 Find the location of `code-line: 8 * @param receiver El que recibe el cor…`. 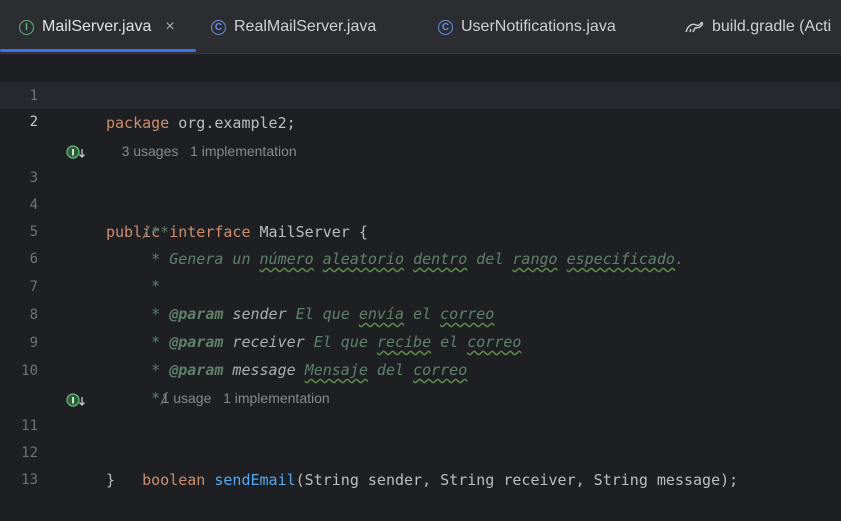

code-line: 8 * @param receiver El que recibe el cor… is located at coordinates (420, 313).